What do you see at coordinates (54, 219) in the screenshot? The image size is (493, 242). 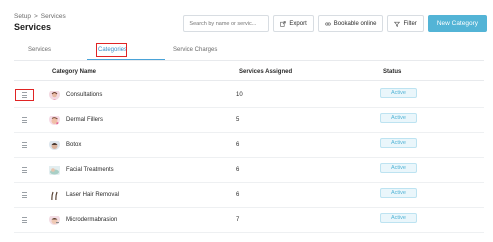 I see `microdermabrasion-icon` at bounding box center [54, 219].